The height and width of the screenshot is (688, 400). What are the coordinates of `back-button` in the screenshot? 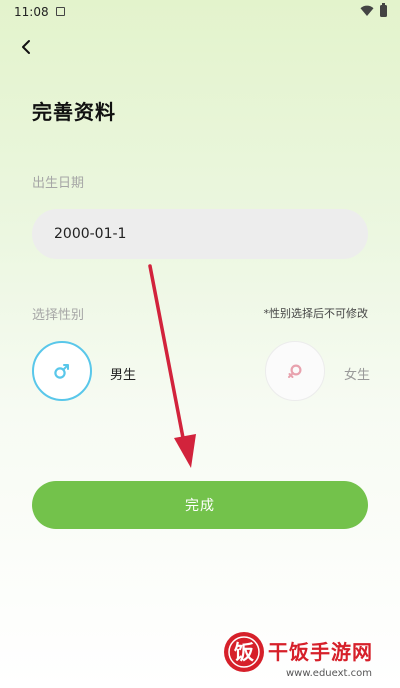 It's located at (27, 47).